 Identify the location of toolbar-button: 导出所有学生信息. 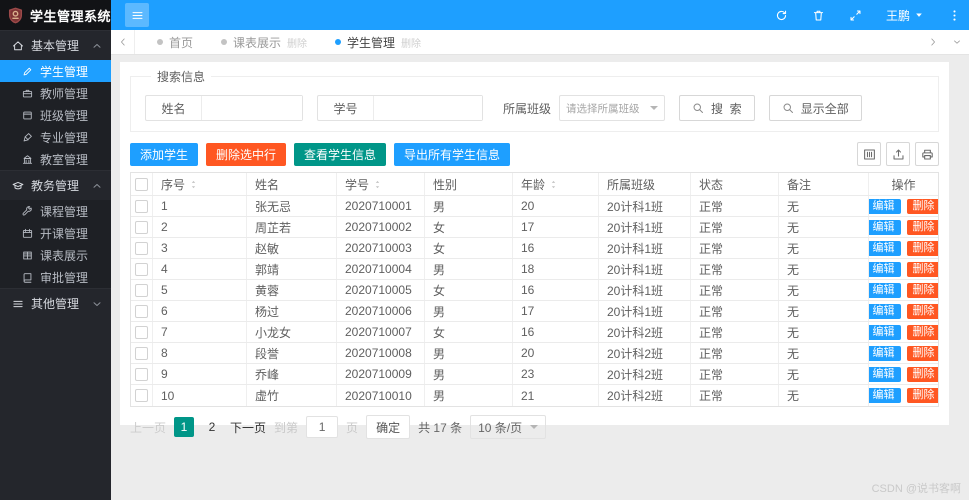
(452, 154).